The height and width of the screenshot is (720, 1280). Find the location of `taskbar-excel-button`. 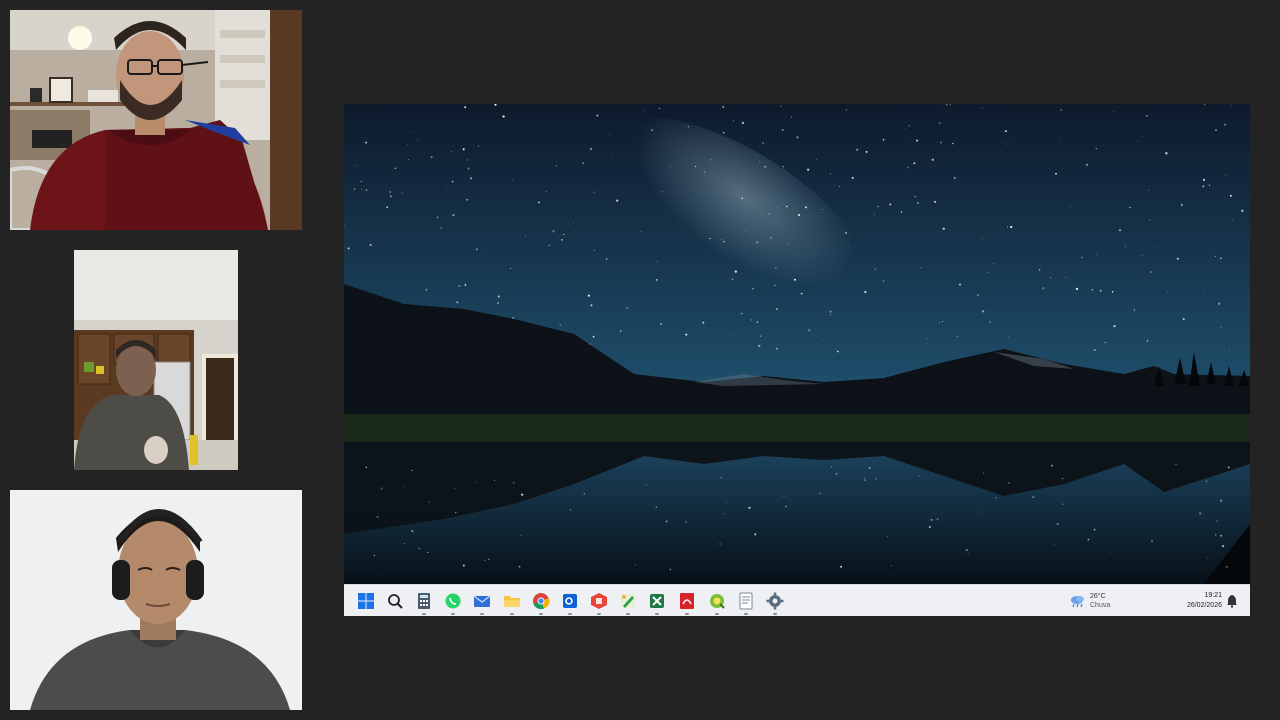

taskbar-excel-button is located at coordinates (657, 603).